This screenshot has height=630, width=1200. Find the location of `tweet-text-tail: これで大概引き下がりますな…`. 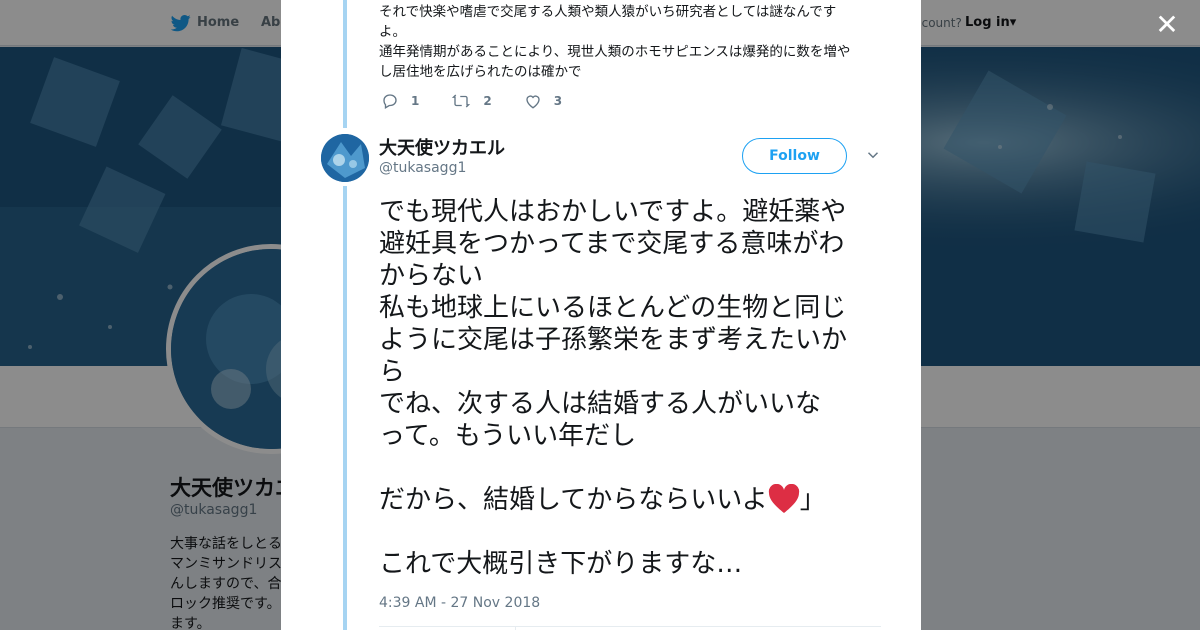

tweet-text-tail: これで大概引き下がりますな… is located at coordinates (561, 564).